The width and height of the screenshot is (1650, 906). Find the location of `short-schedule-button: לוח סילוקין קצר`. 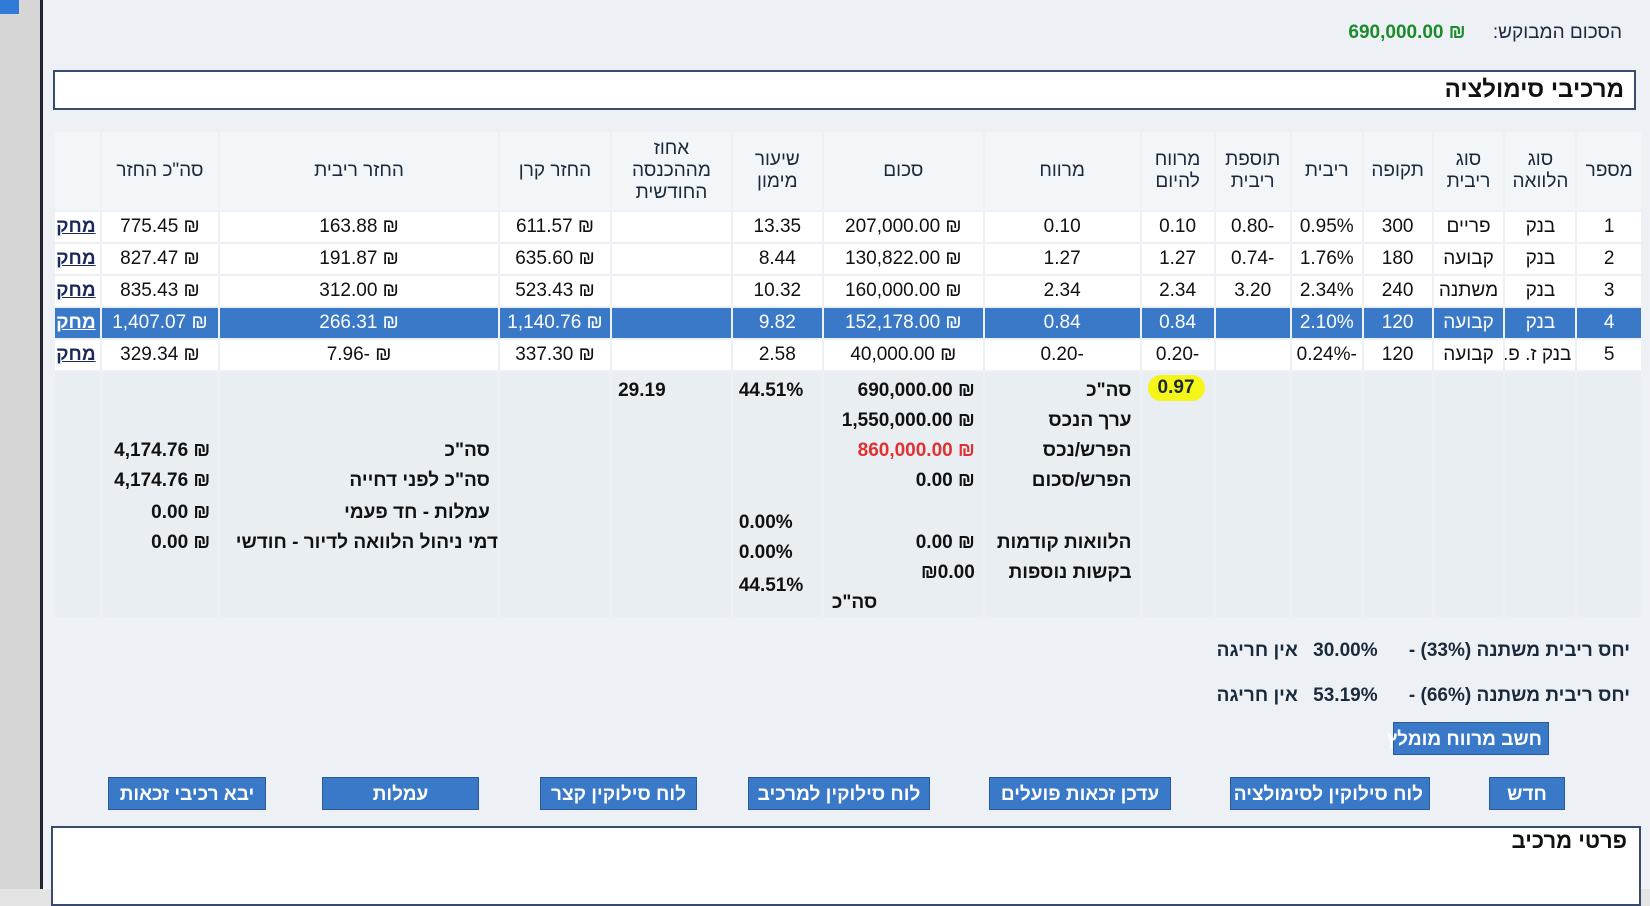

short-schedule-button: לוח סילוקין קצר is located at coordinates (618, 793).